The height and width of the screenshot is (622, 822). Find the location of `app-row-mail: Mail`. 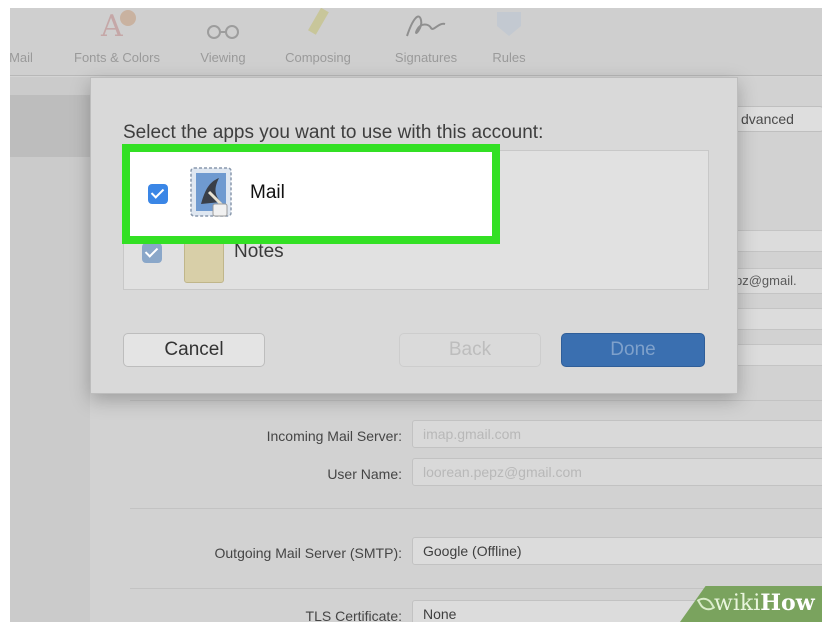

app-row-mail: Mail is located at coordinates (311, 194).